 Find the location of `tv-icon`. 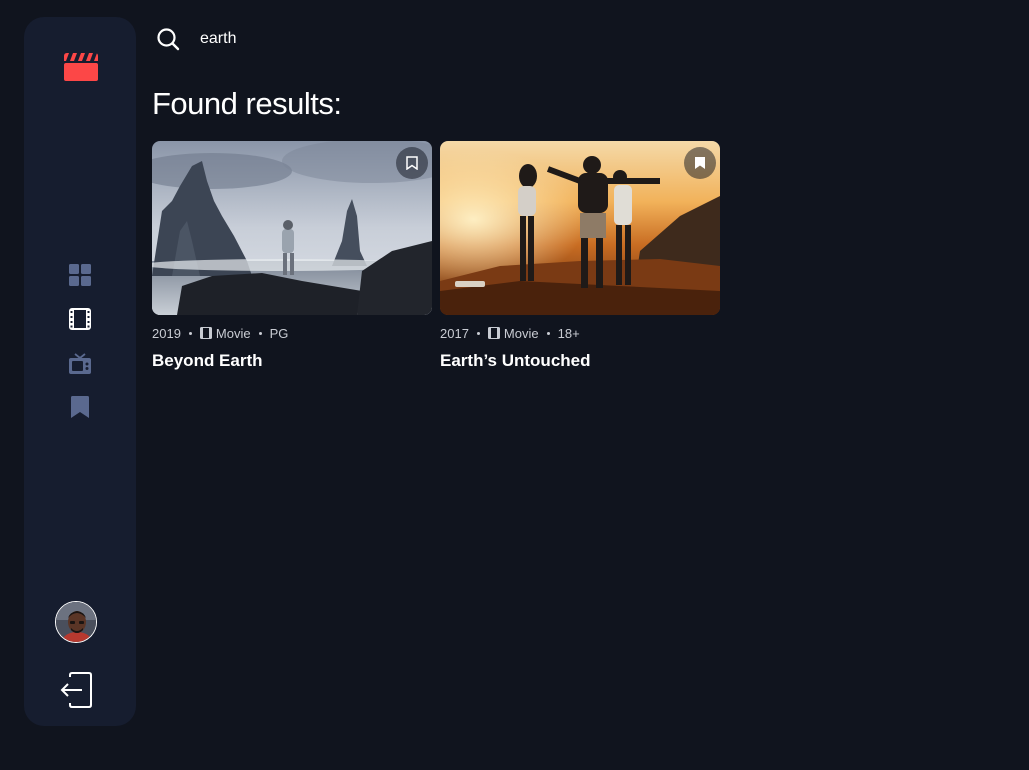

tv-icon is located at coordinates (80, 363).